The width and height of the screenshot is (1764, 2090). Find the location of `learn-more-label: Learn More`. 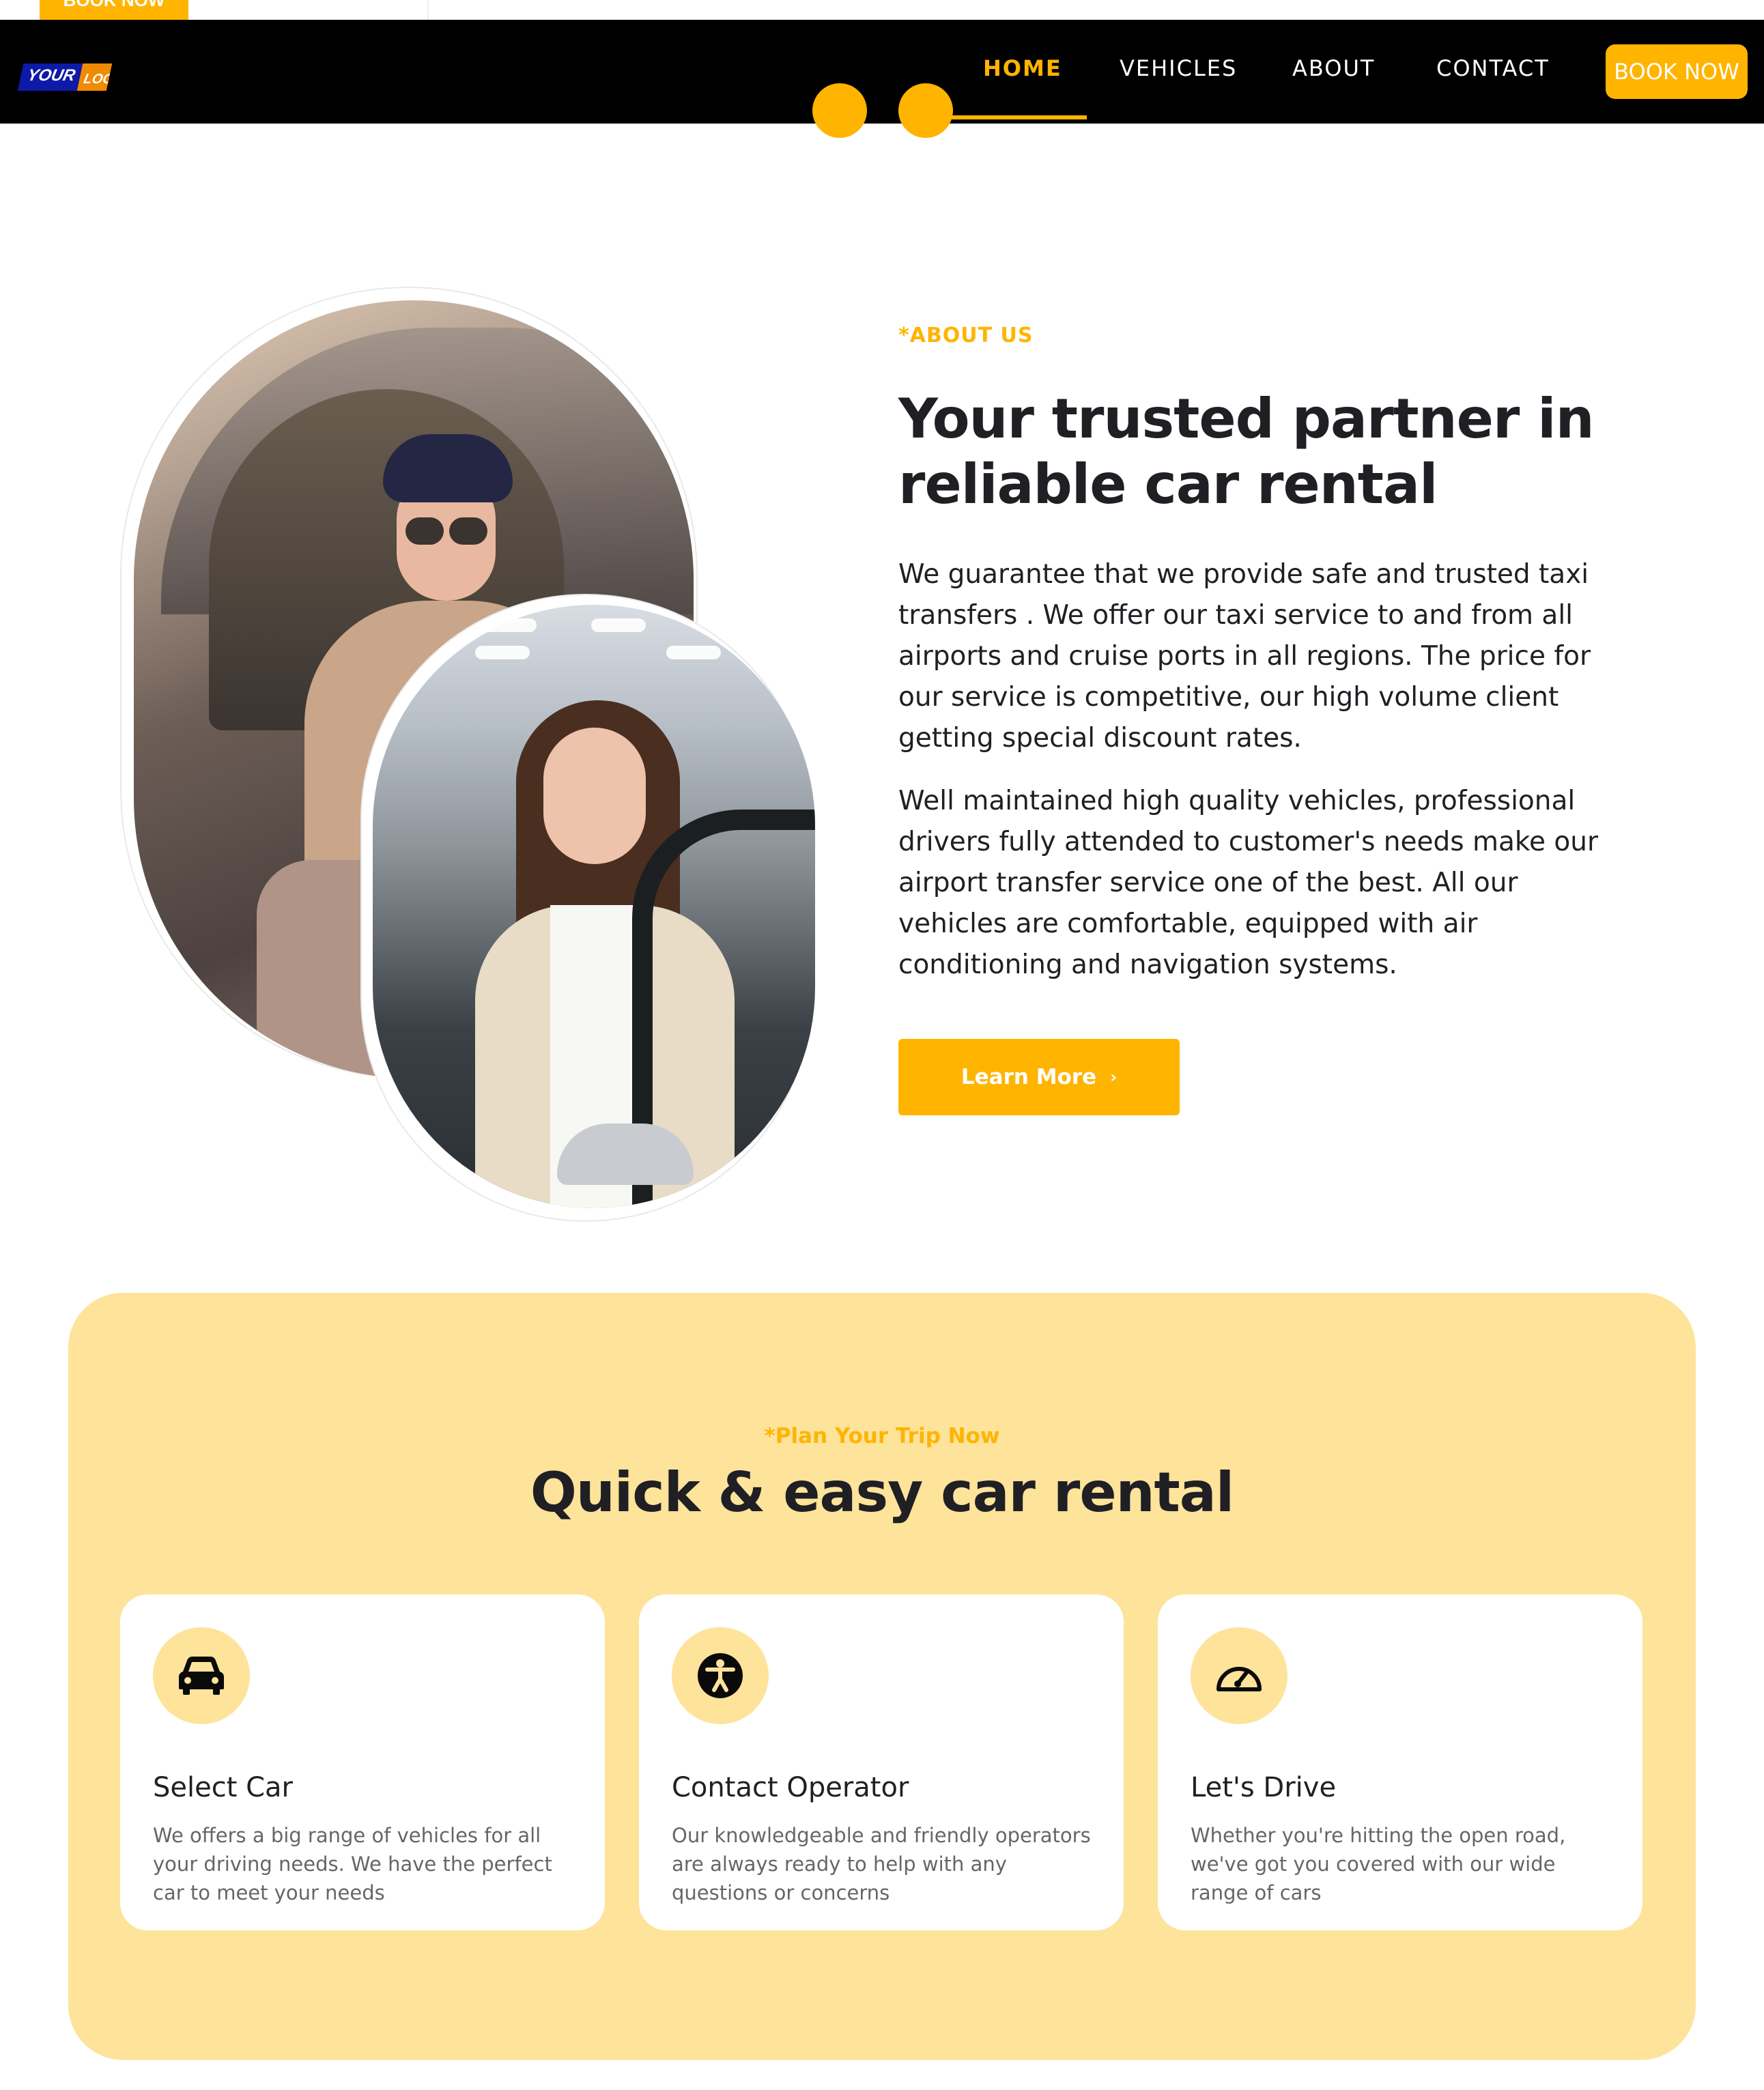

learn-more-label: Learn More is located at coordinates (1029, 1077).